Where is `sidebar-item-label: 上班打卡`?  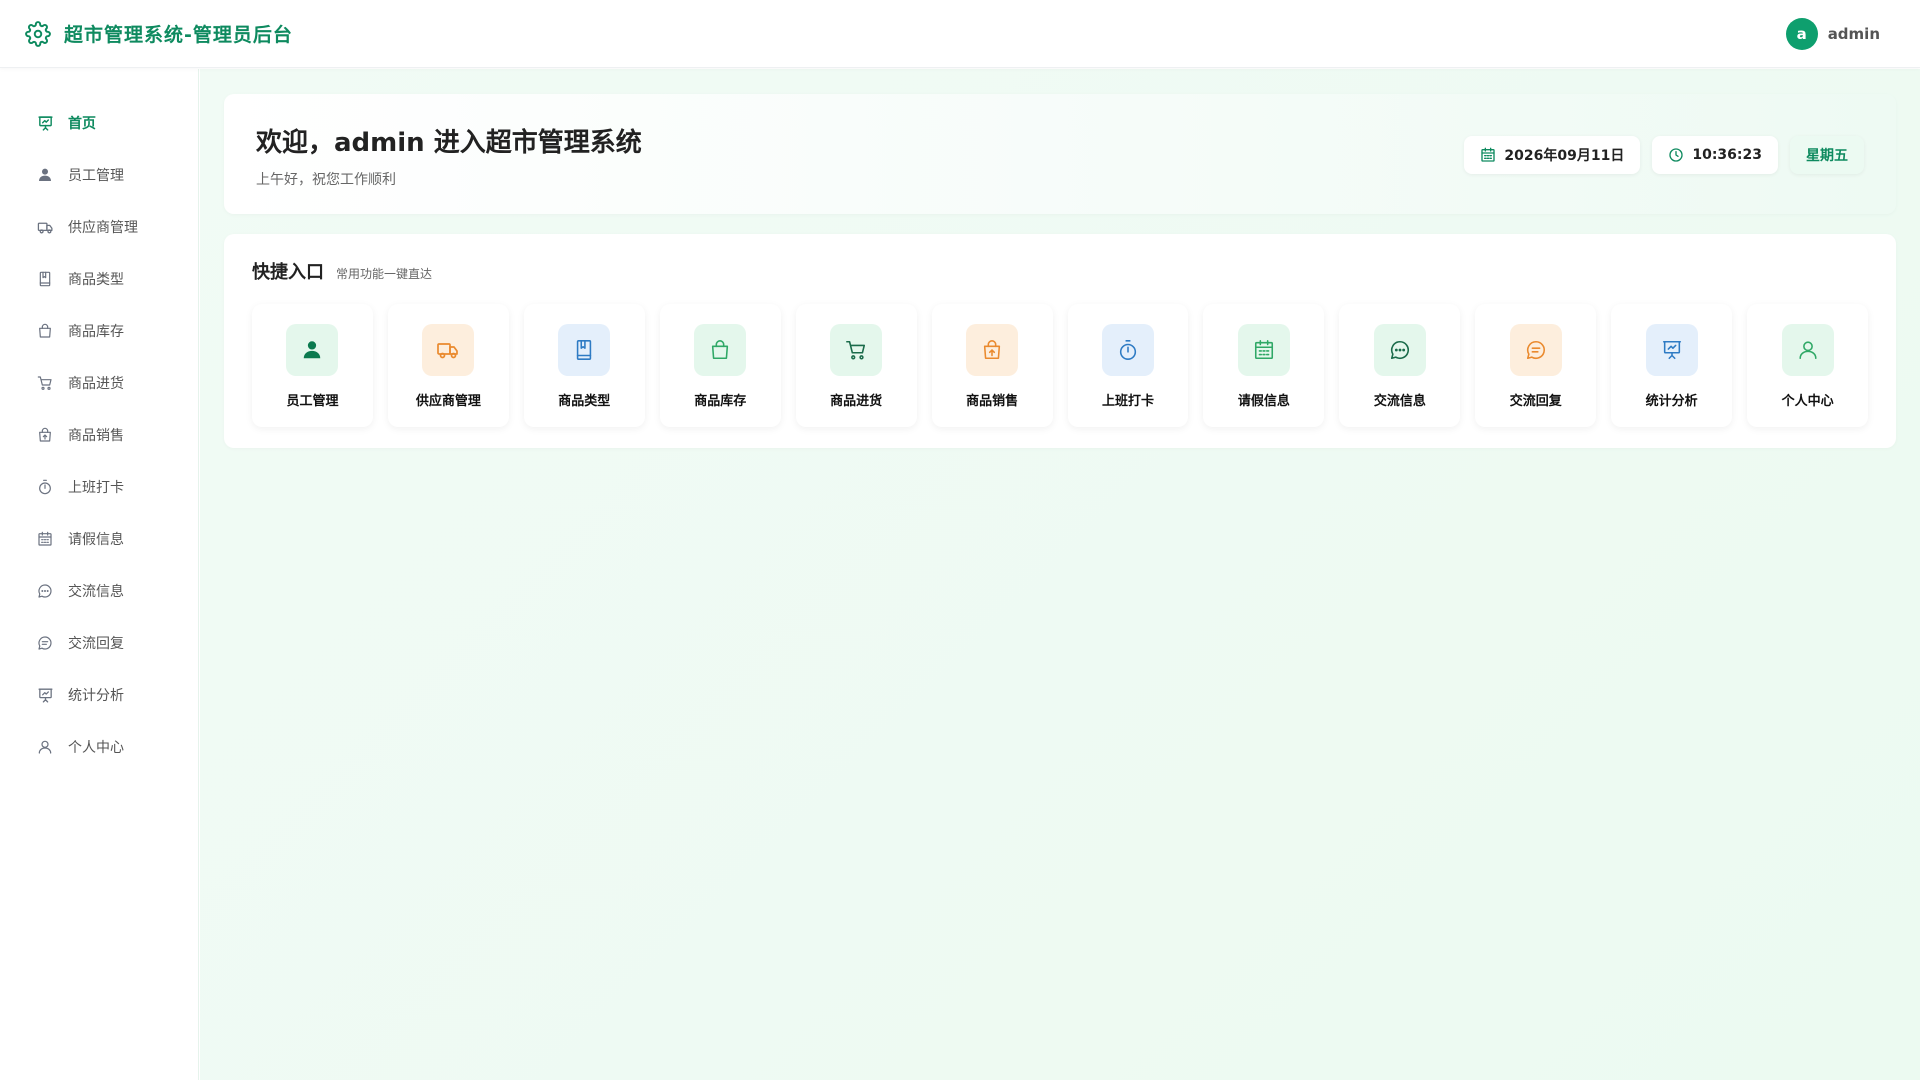 sidebar-item-label: 上班打卡 is located at coordinates (96, 488).